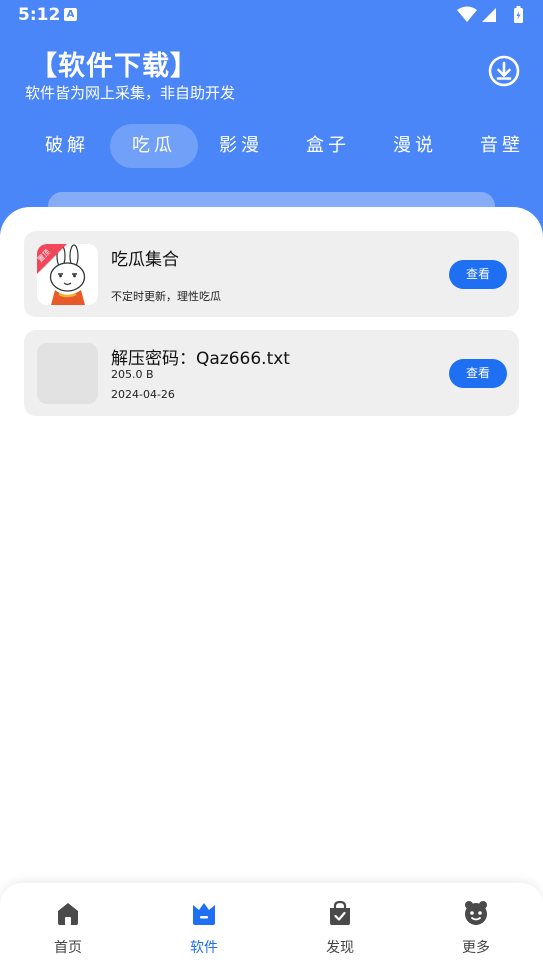 This screenshot has height=967, width=543. I want to click on status-bar: 5:12 A, so click(271, 15).